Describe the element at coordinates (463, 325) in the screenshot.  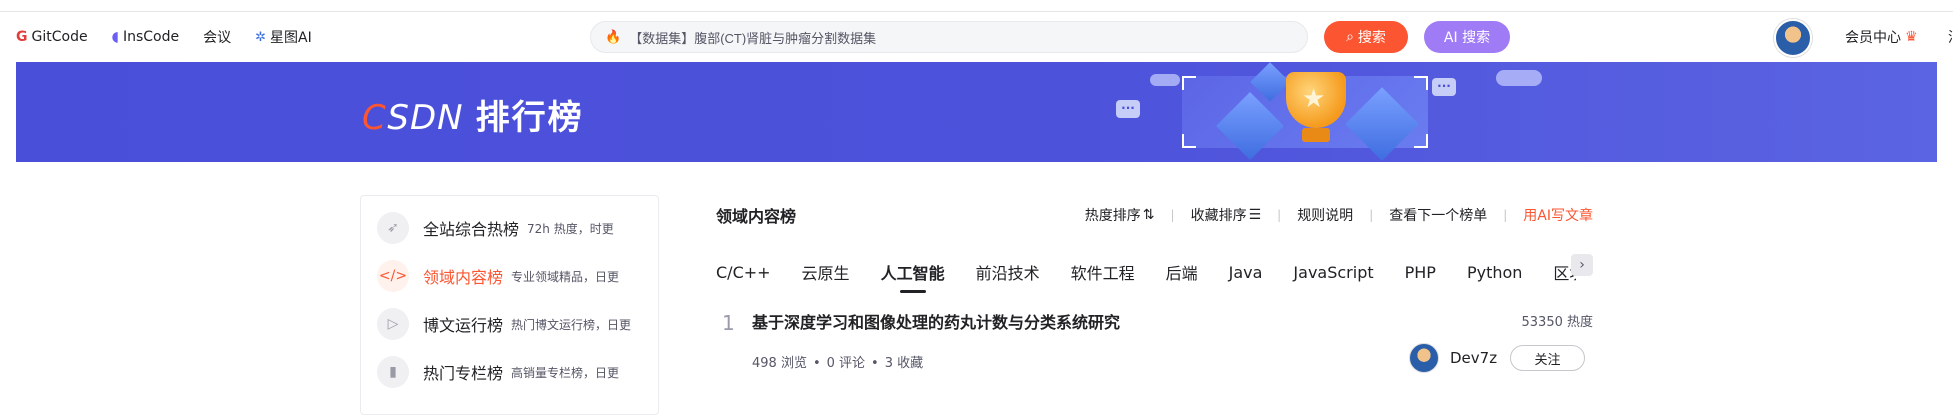
I see `sidebar-item-label: 博文运行榜` at that location.